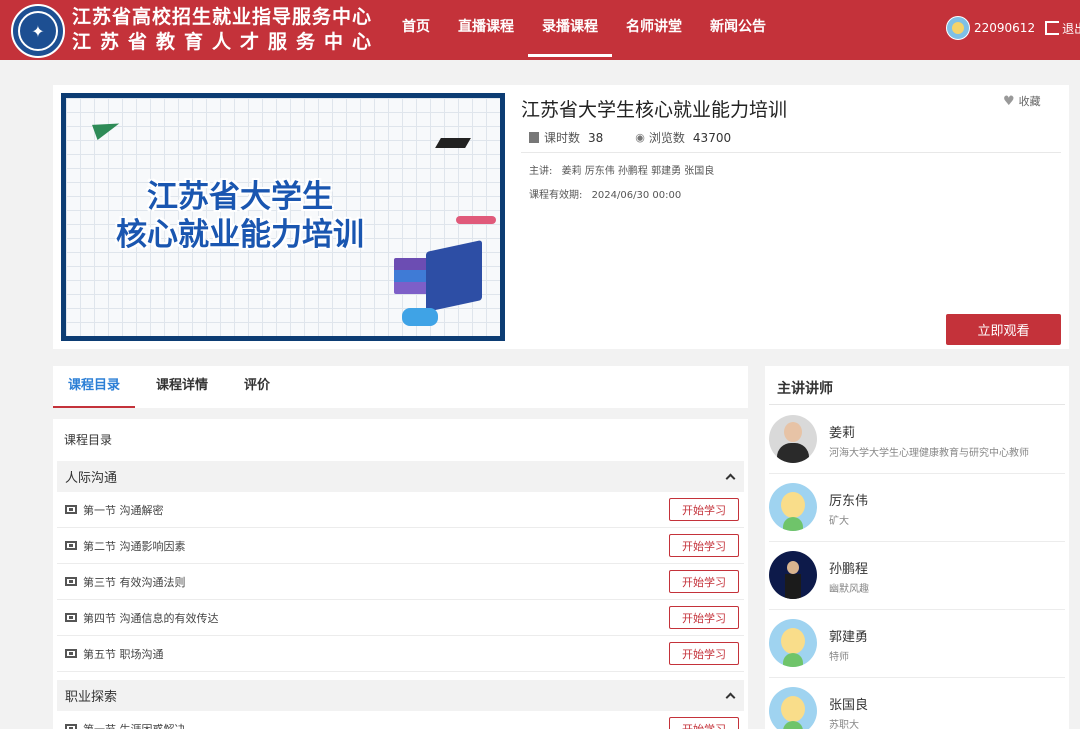 The image size is (1080, 729). What do you see at coordinates (134, 725) in the screenshot?
I see `lesson-title: 第一节 生涯困惑解决` at bounding box center [134, 725].